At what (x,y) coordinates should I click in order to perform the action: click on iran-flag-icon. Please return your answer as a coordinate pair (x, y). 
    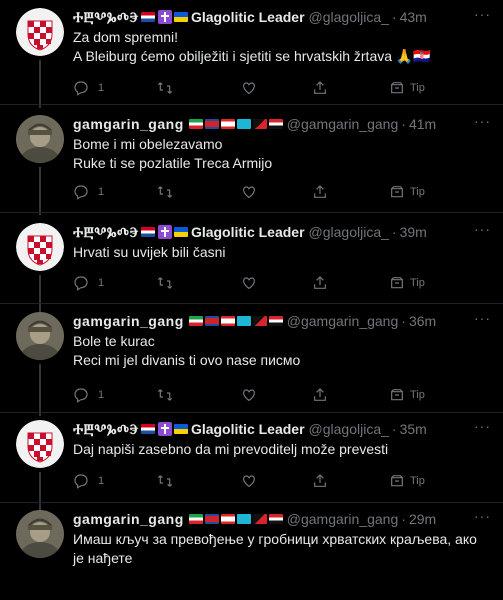
    Looking at the image, I should click on (195, 321).